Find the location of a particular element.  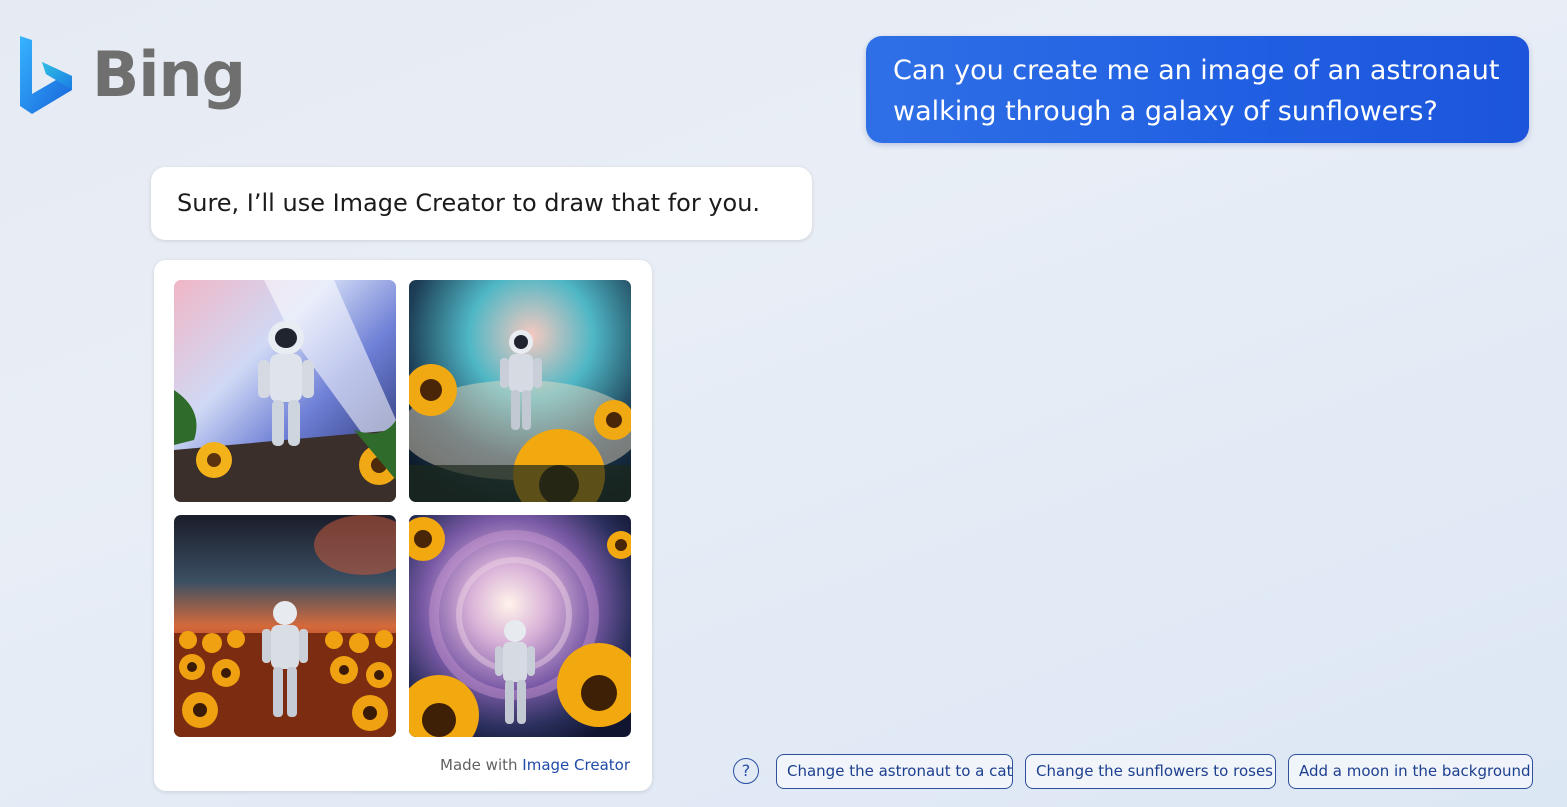

suggestion-add-moon-background: Add a moon in the background is located at coordinates (1410, 771).